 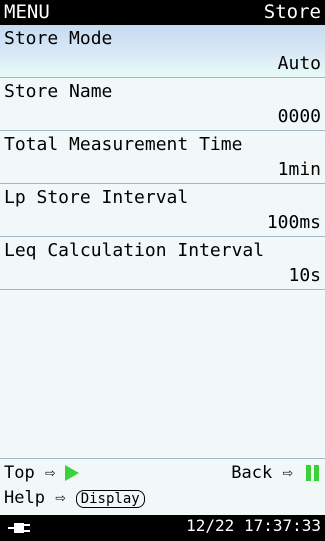 I want to click on help-key-hint: Help ⇨ Display, so click(x=74, y=498).